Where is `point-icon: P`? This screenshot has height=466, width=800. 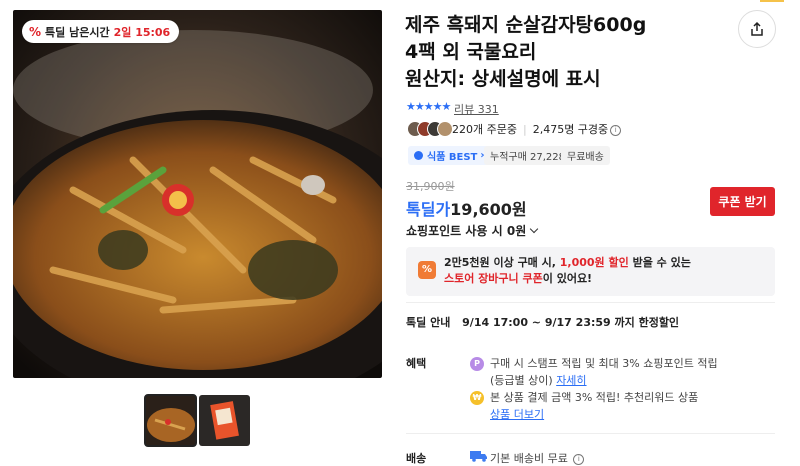
point-icon: P is located at coordinates (477, 364).